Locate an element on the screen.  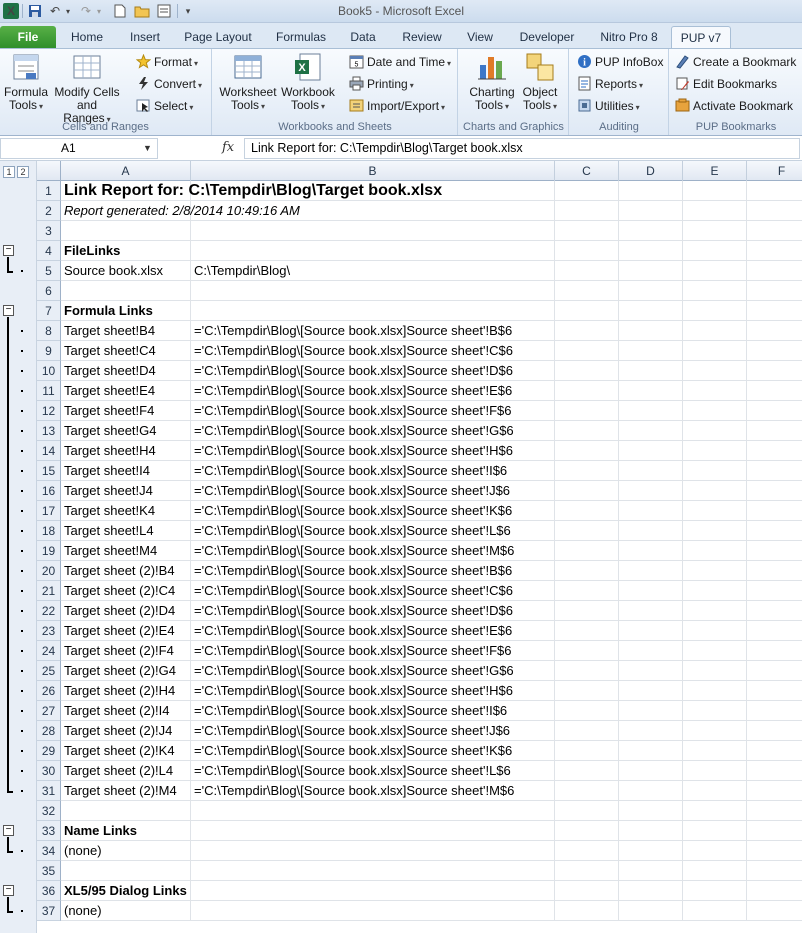
row-header: 15 is located at coordinates (49, 471).